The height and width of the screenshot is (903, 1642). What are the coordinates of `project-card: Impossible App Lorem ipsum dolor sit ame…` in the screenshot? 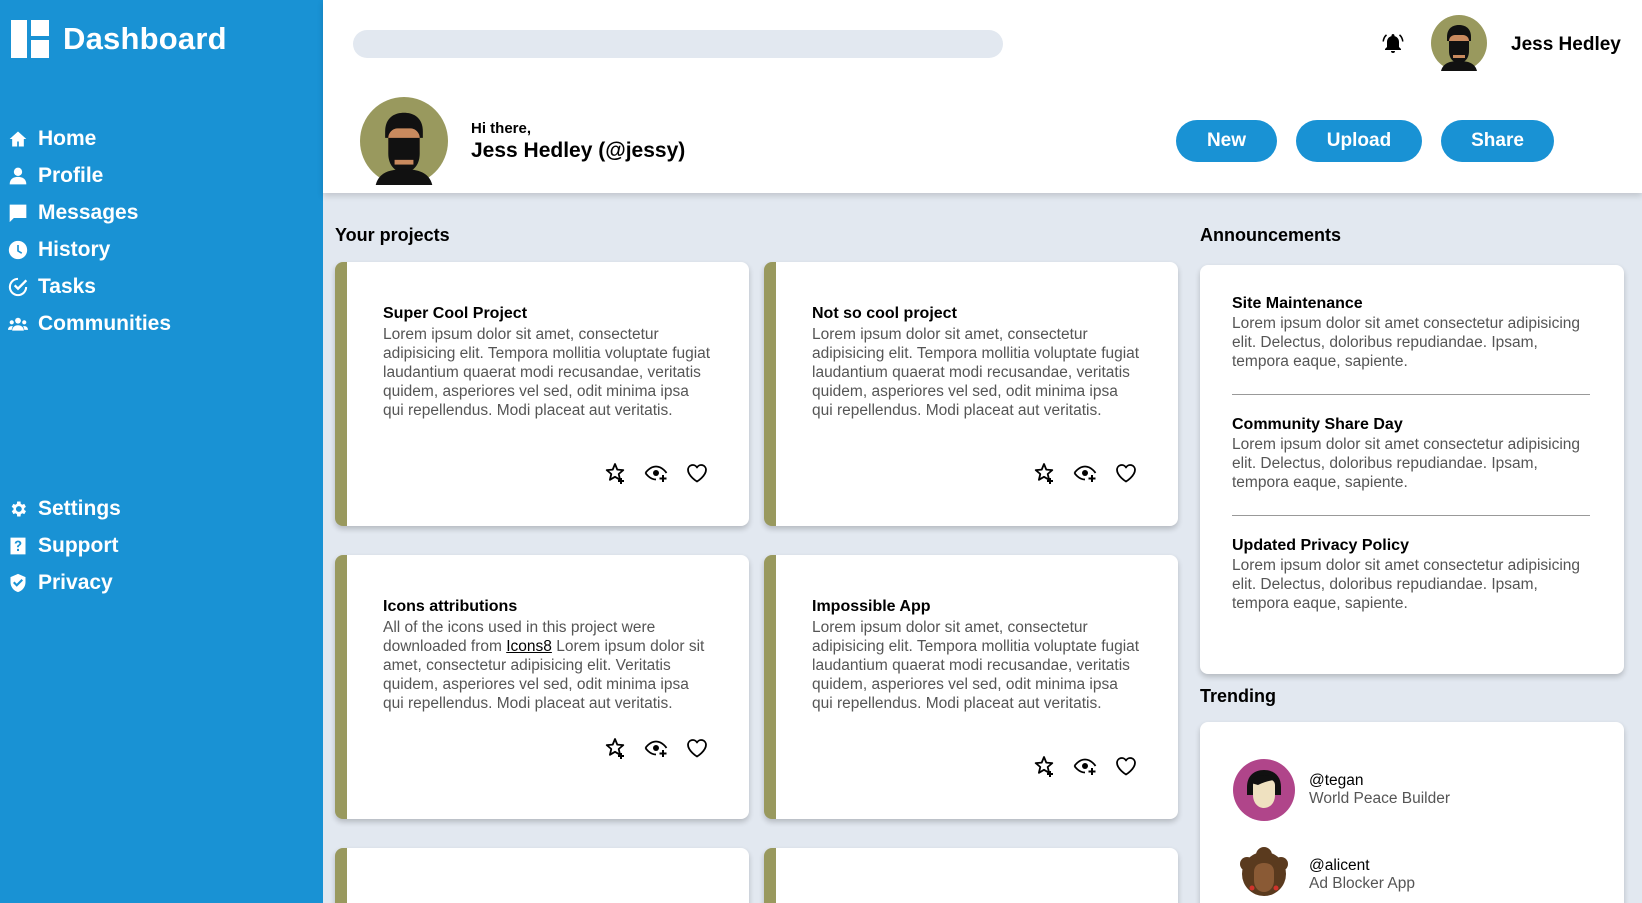 It's located at (971, 687).